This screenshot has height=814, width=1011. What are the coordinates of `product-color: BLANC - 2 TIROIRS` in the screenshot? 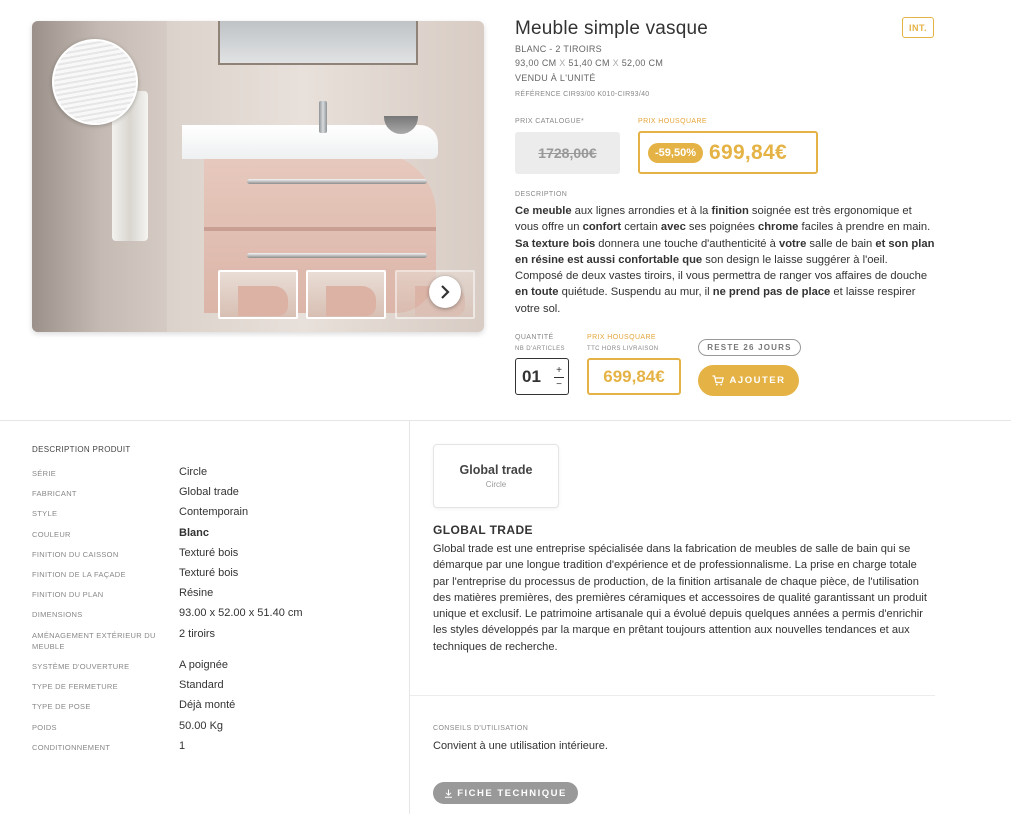 It's located at (558, 49).